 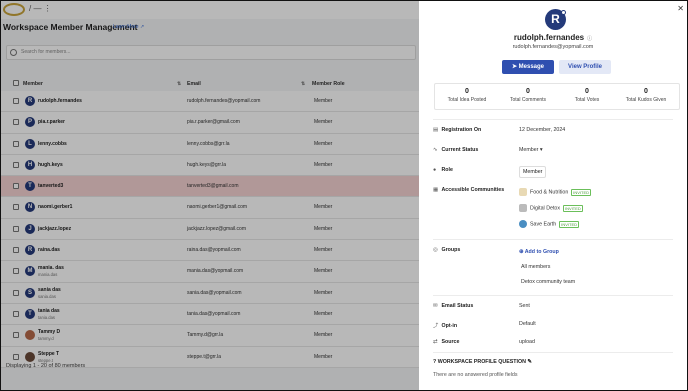 What do you see at coordinates (475, 375) in the screenshot?
I see `no-profile-fields-text: There are no answered profile fields` at bounding box center [475, 375].